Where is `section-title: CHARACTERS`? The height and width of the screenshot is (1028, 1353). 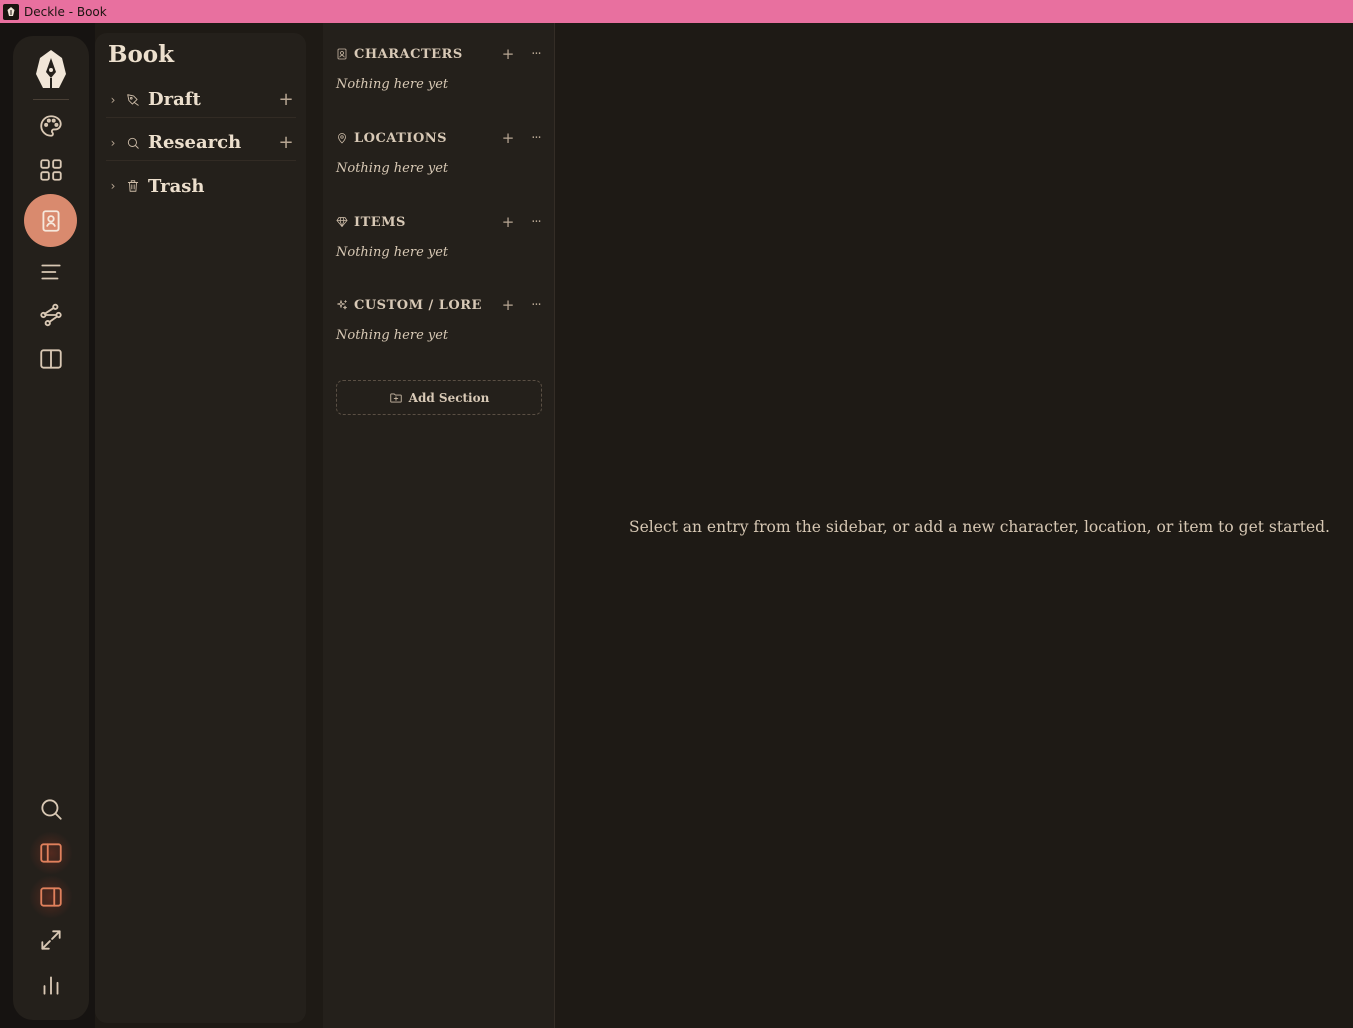 section-title: CHARACTERS is located at coordinates (408, 54).